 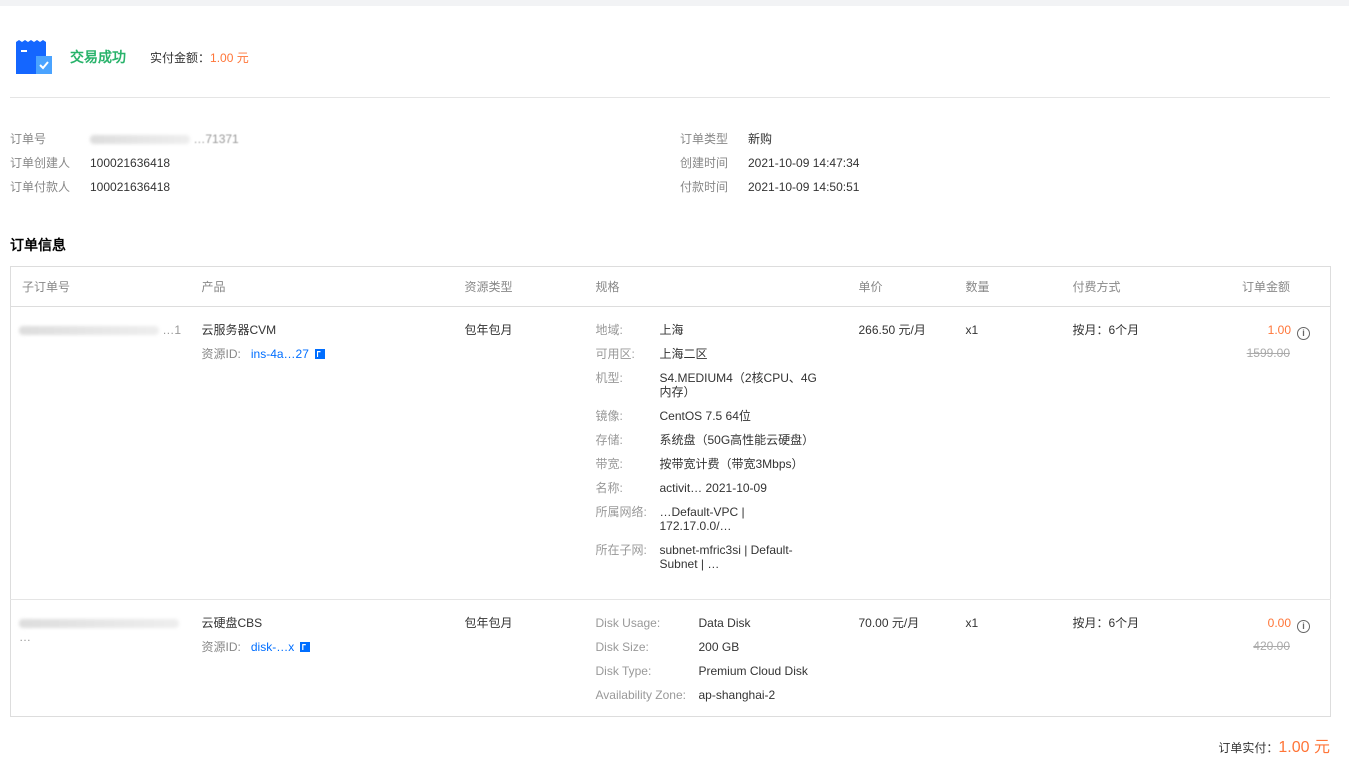 I want to click on spec-value: activit… 2021-10-09, so click(x=713, y=488).